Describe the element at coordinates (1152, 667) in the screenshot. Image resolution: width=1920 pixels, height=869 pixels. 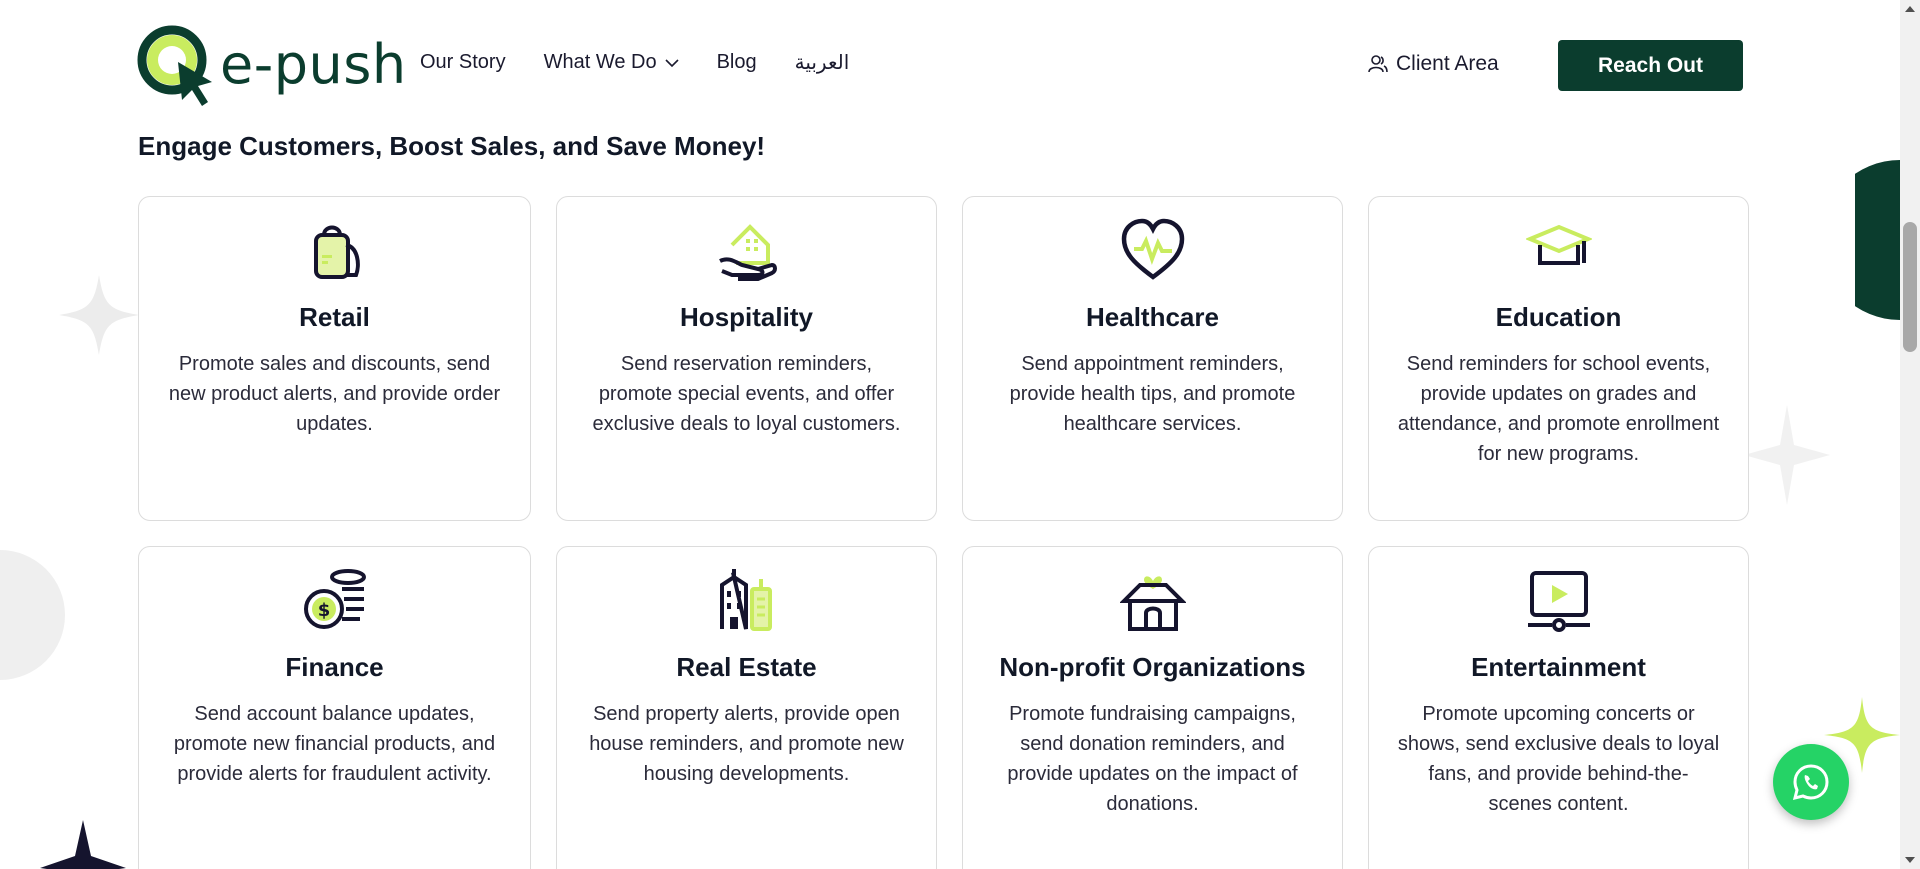
I see `card-title: Non-profit Organizations` at that location.